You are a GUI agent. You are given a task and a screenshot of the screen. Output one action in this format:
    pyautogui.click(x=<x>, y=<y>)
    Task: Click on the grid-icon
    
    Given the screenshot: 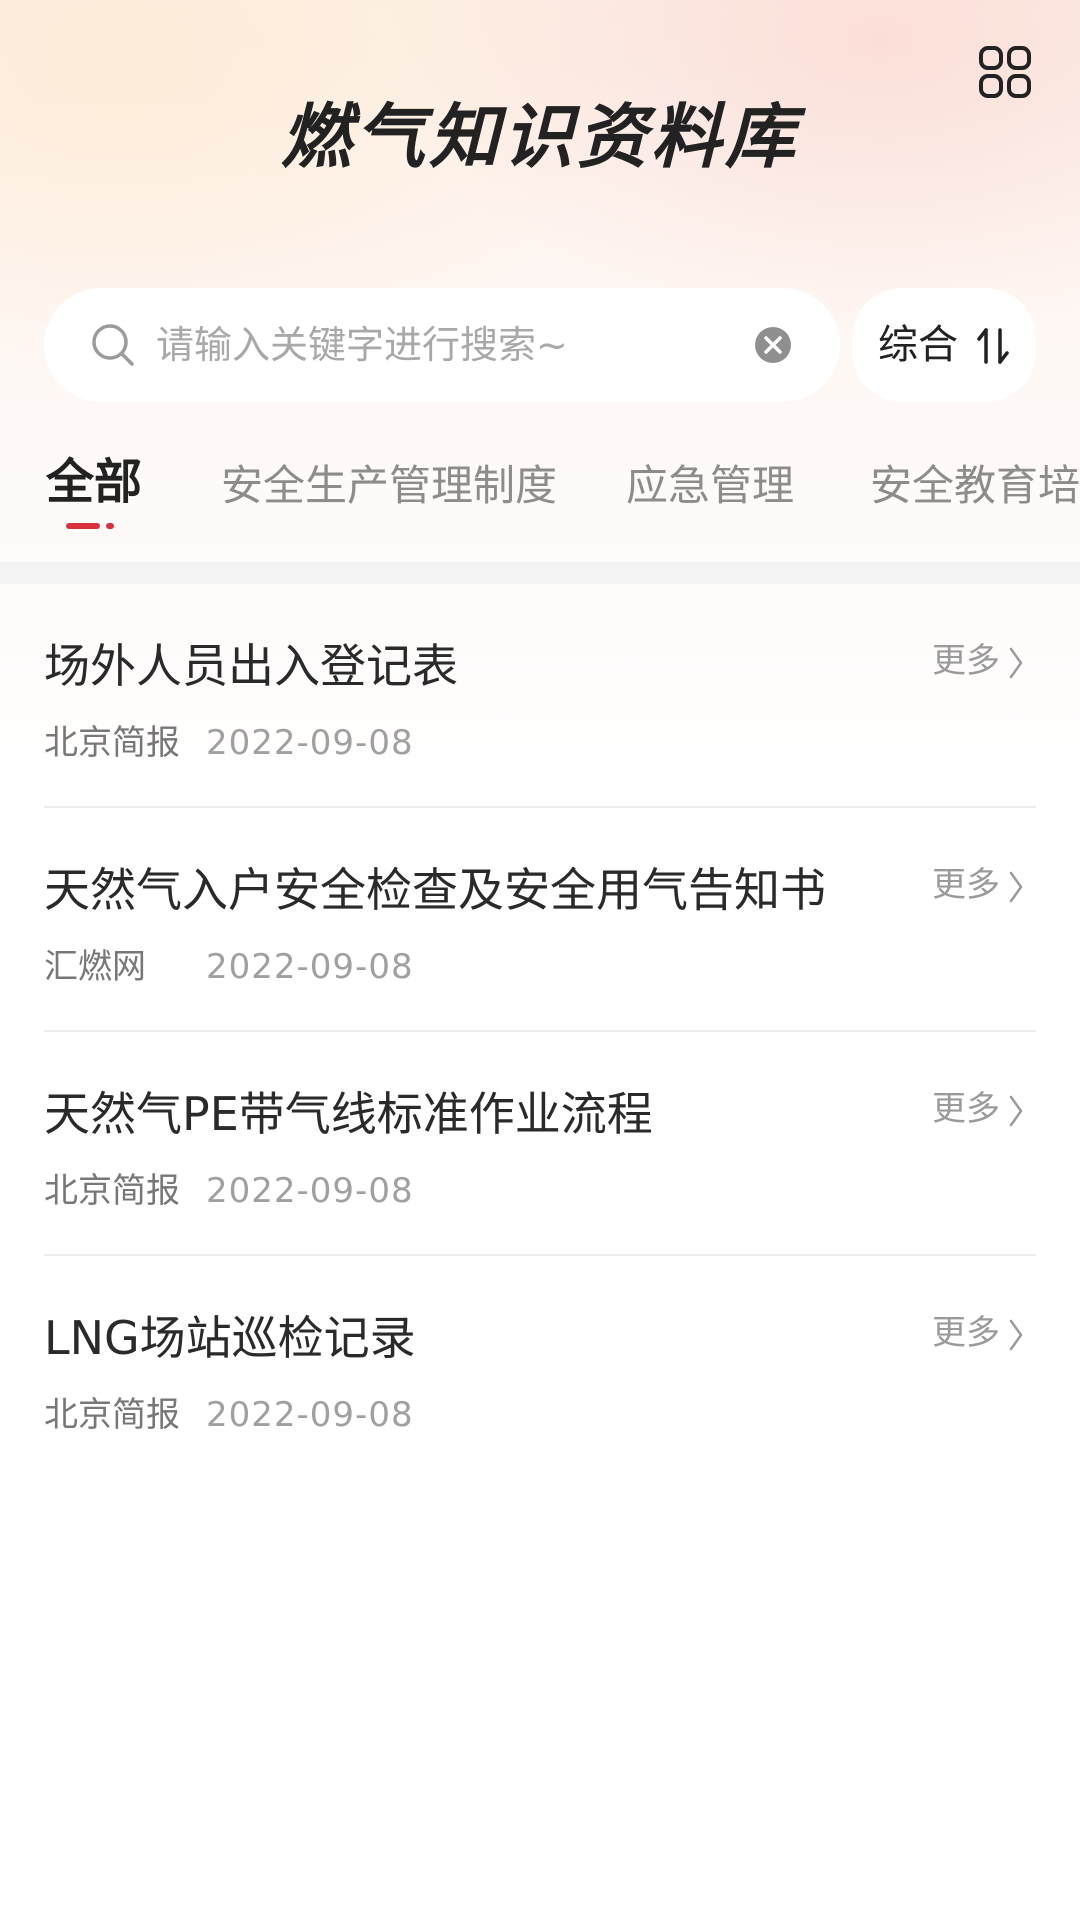 What is the action you would take?
    pyautogui.click(x=1005, y=72)
    